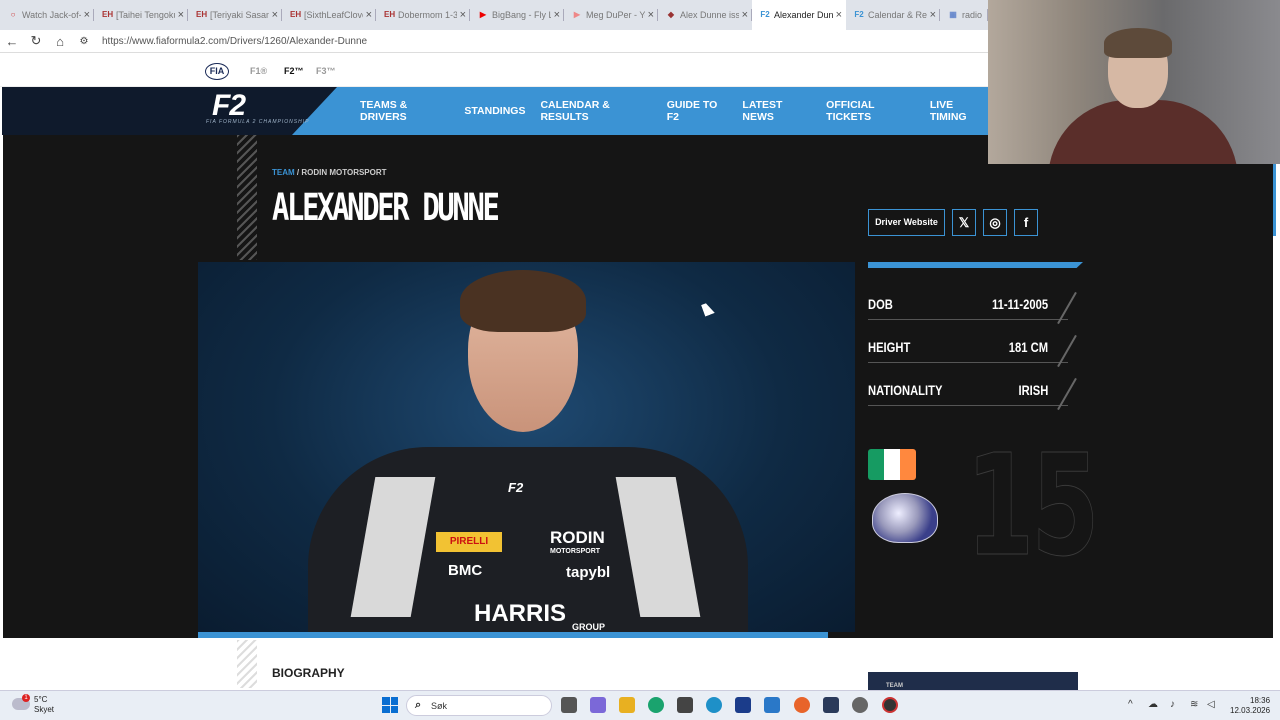 The height and width of the screenshot is (720, 1280). I want to click on system-clock: 18:36 12.03.2026, so click(1250, 706).